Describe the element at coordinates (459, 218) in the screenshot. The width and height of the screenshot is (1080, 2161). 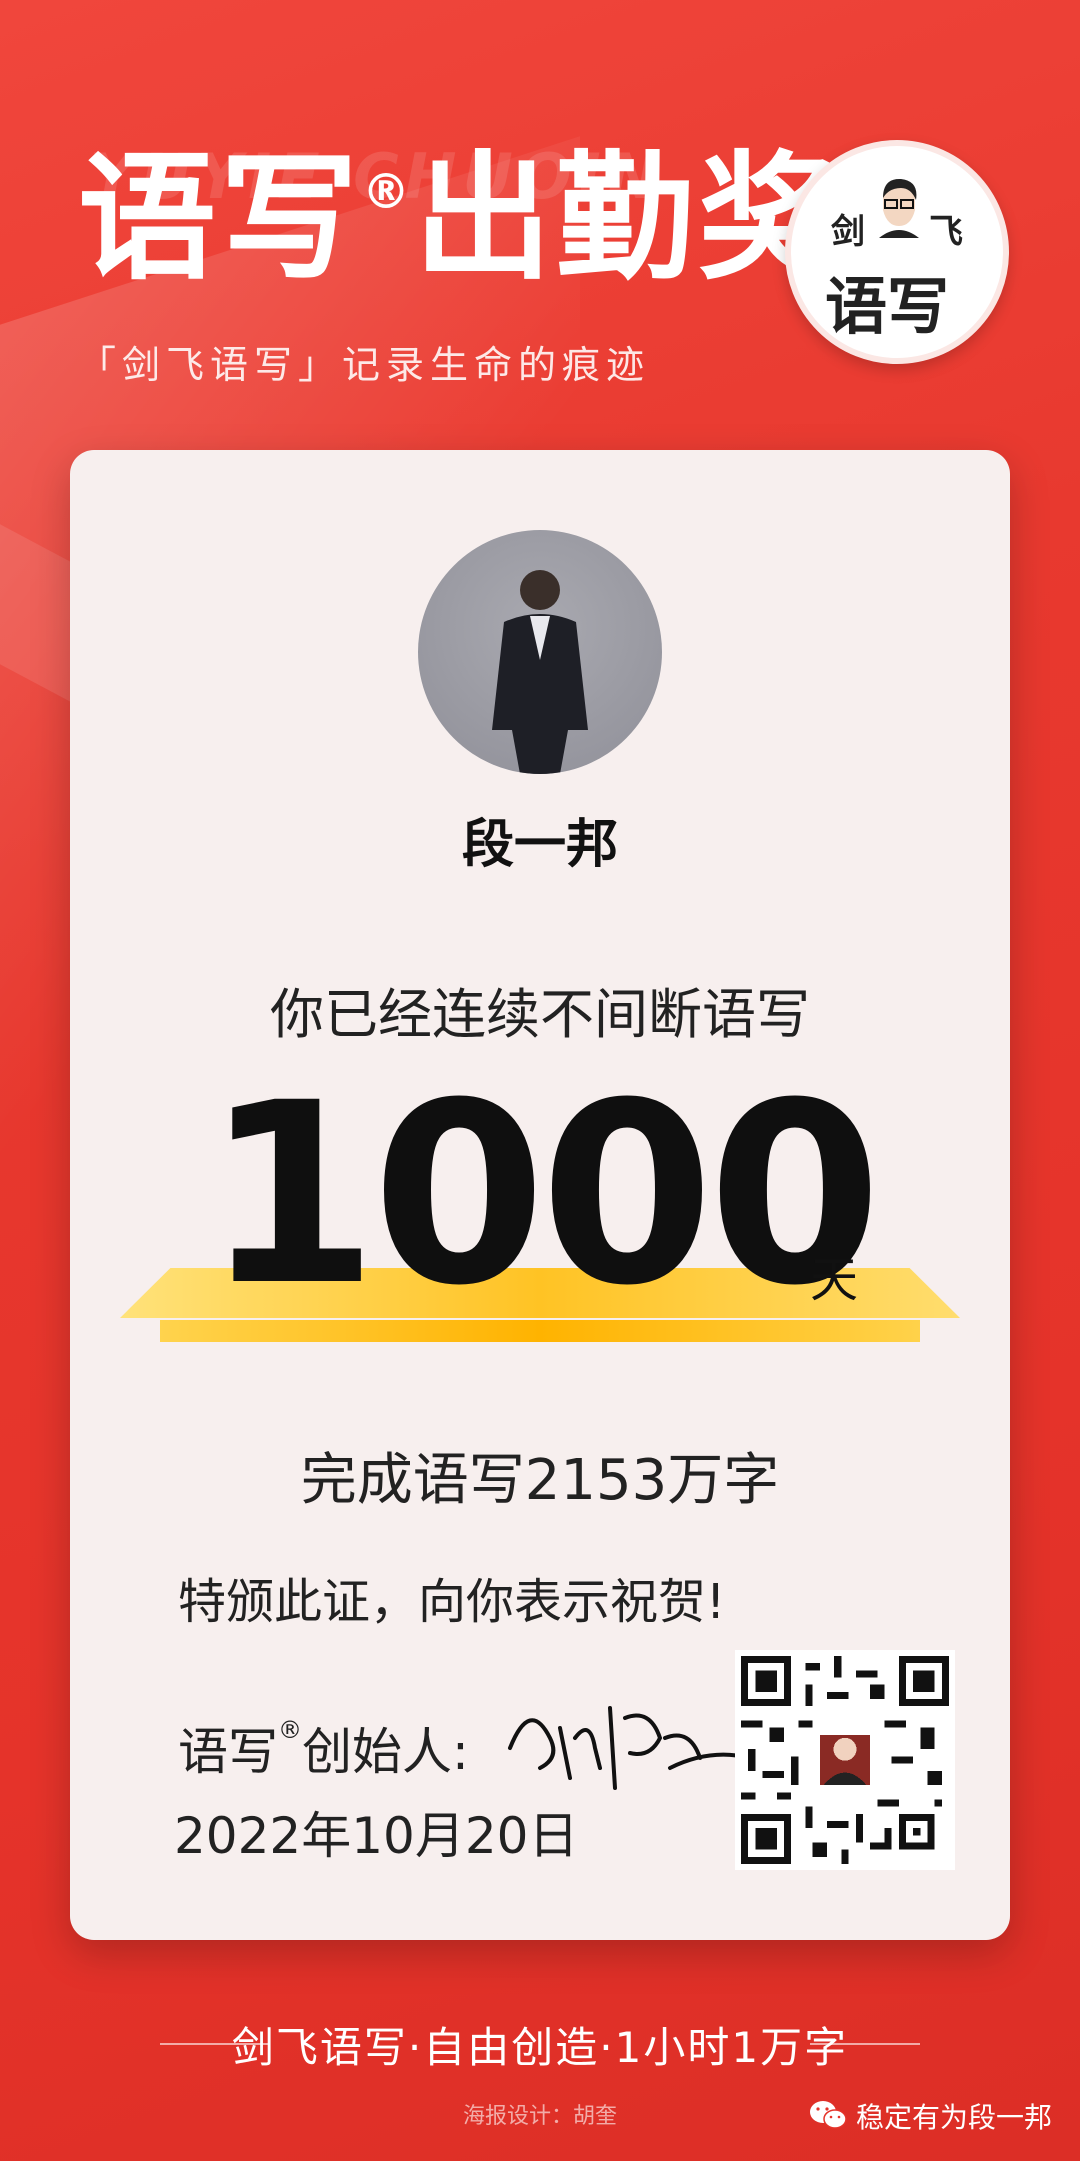
I see `page-title: 语写®出勤奖` at that location.